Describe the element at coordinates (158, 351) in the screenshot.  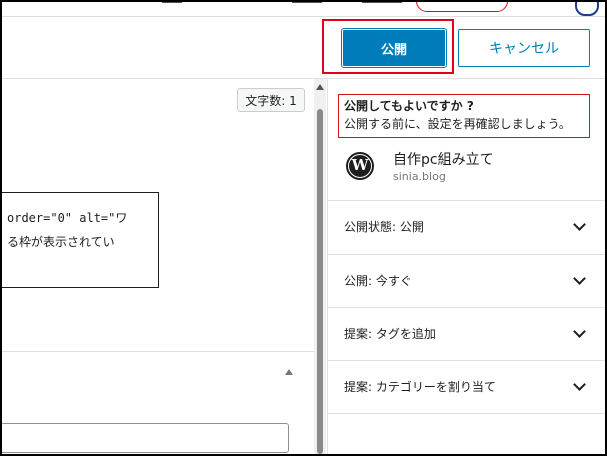
I see `divider` at that location.